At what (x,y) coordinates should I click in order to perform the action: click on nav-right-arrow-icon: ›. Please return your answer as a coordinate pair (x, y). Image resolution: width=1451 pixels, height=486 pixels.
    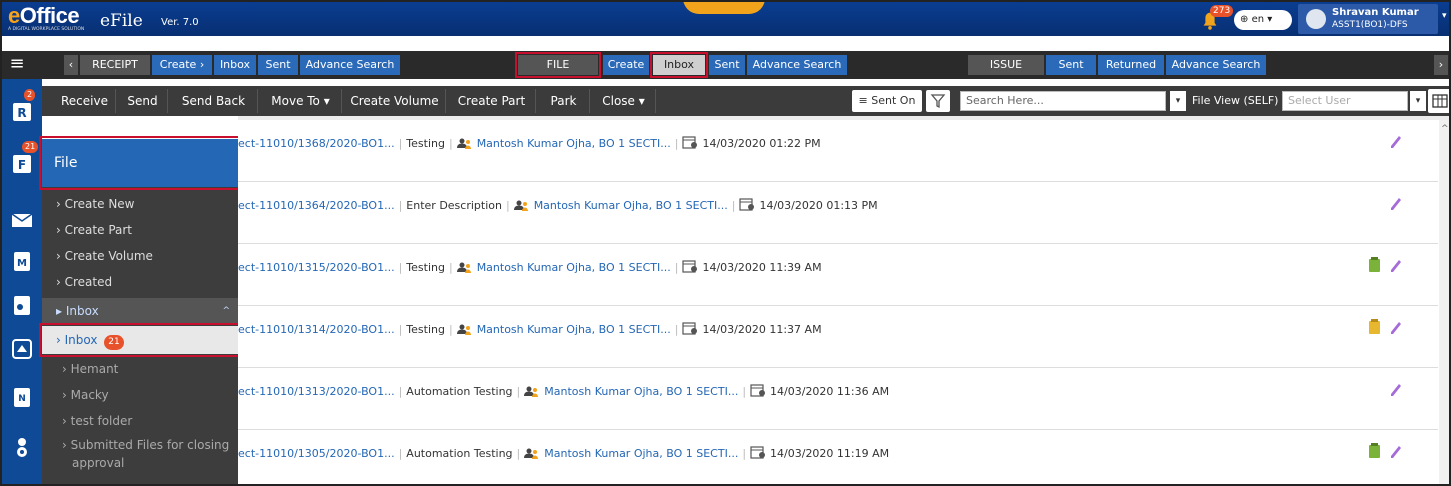
    Looking at the image, I should click on (1441, 65).